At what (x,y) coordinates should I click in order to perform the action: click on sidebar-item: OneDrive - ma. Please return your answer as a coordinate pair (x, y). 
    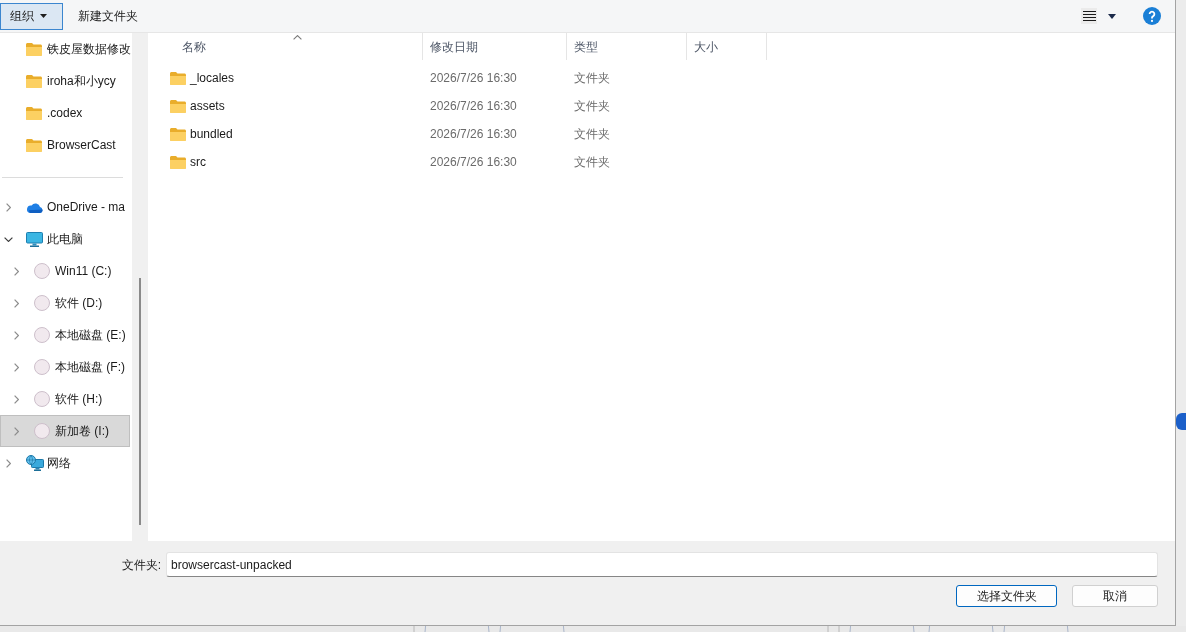
    Looking at the image, I should click on (65, 207).